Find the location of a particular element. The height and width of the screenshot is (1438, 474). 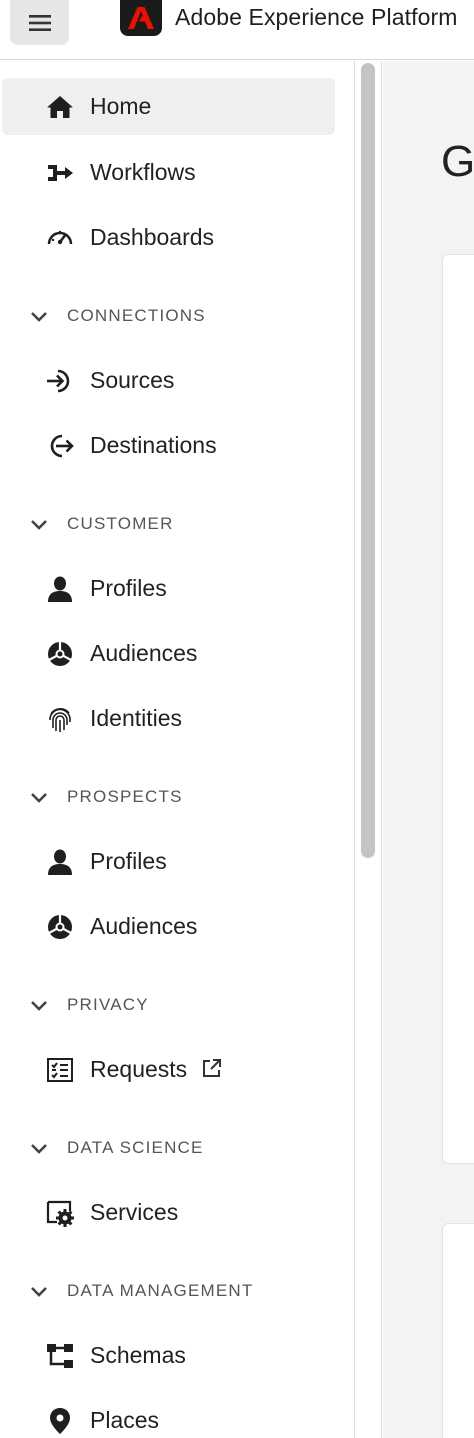

section-data-science-toggle: DATA SCIENCE is located at coordinates (168, 1148).